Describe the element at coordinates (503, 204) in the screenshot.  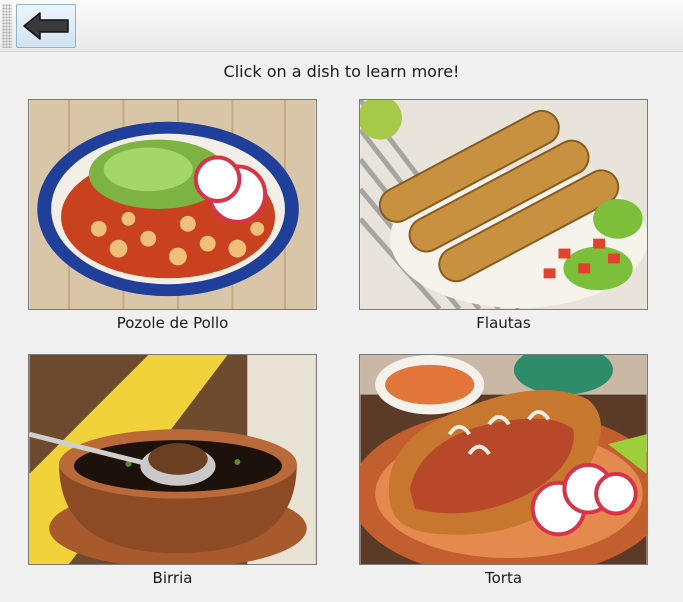
I see `flautas-photo` at that location.